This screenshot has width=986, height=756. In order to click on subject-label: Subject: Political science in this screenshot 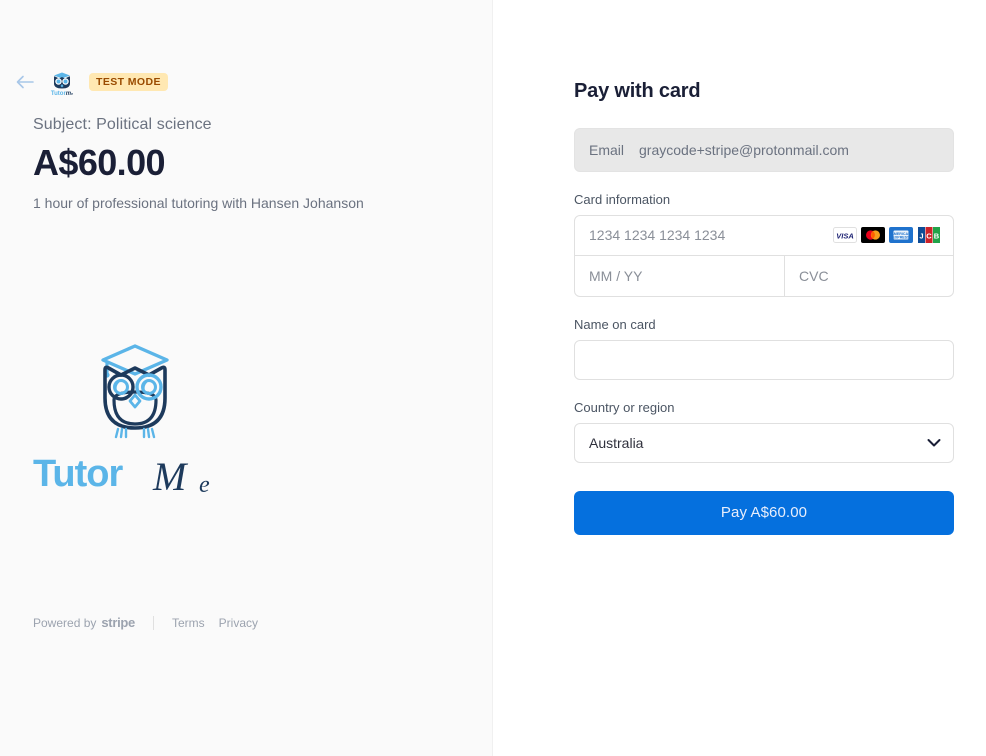, I will do `click(122, 124)`.